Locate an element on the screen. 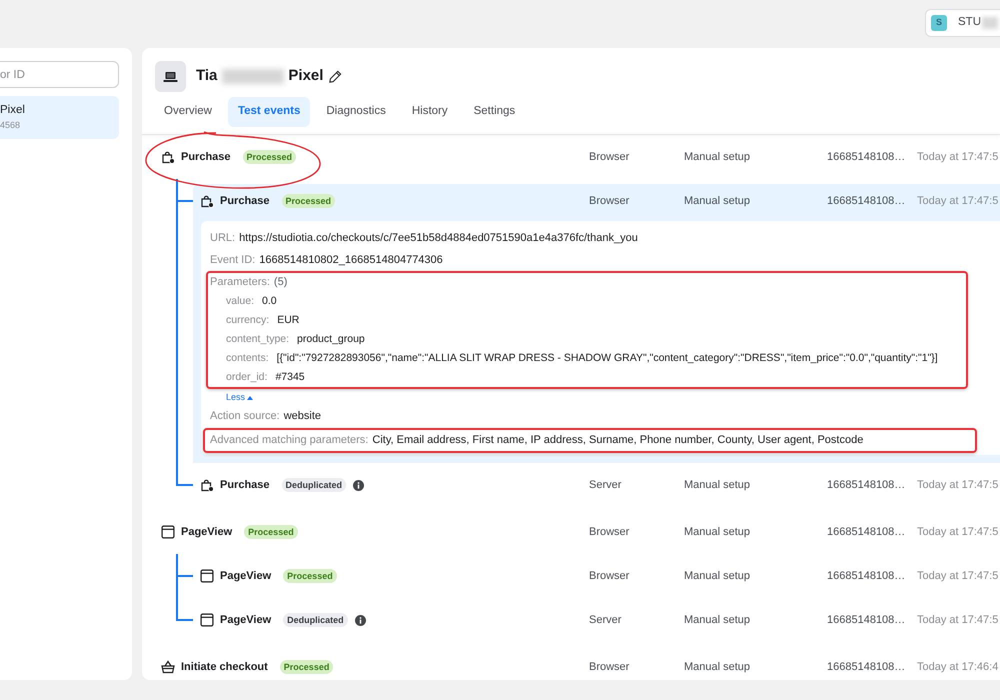 The height and width of the screenshot is (700, 1000). parameter-key: order_id: is located at coordinates (247, 378).